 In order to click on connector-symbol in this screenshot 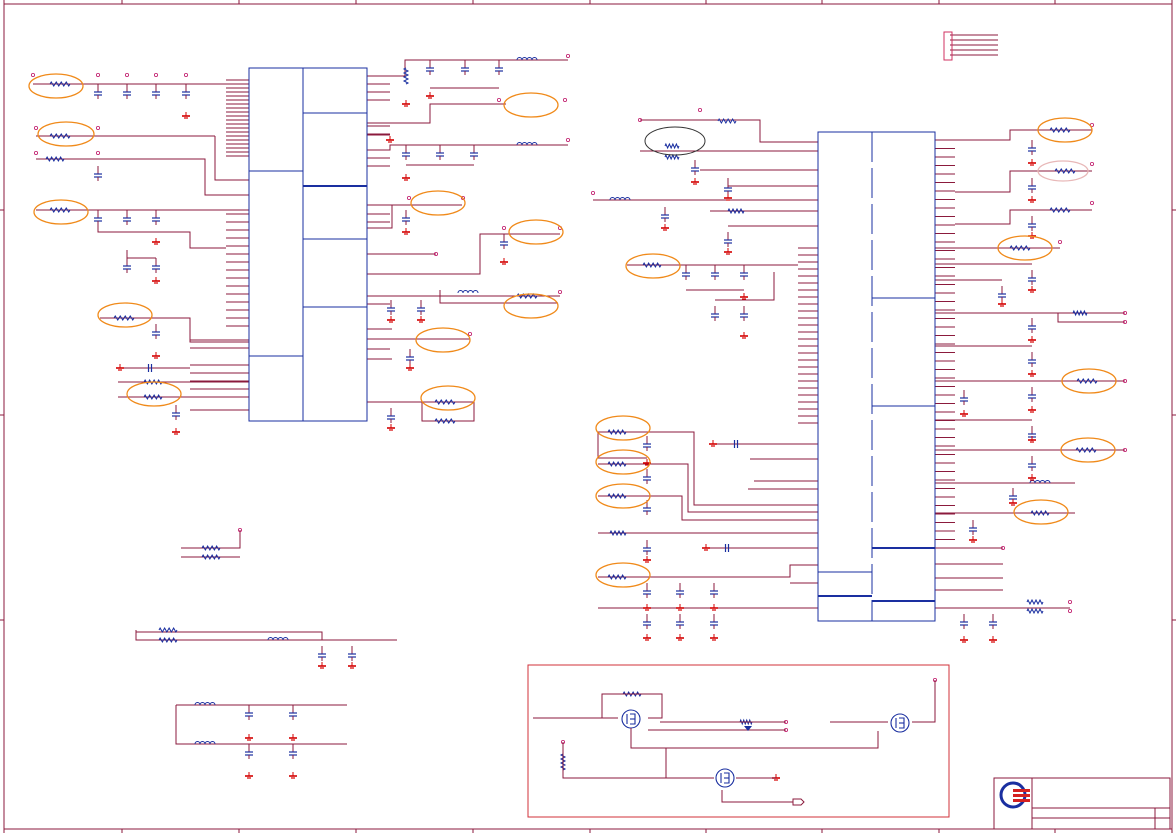, I will do `click(948, 46)`.